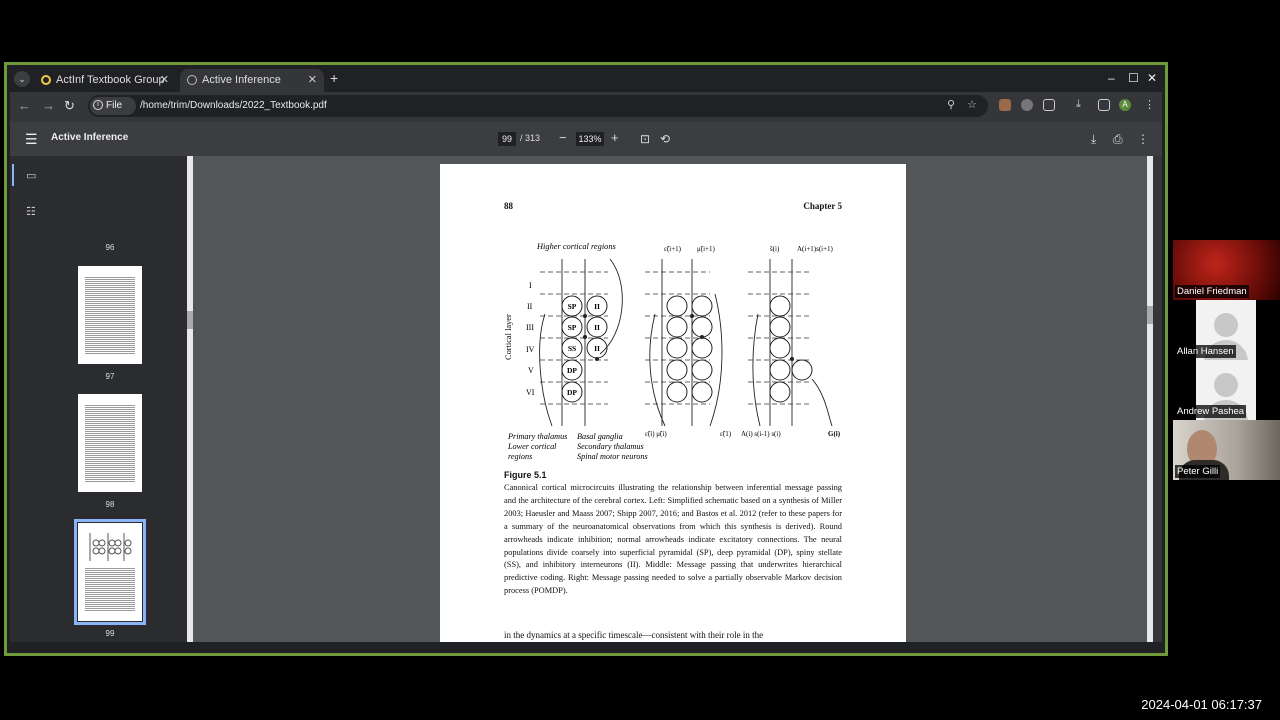 This screenshot has height=720, width=1280. I want to click on new-tab-button: +, so click(334, 78).